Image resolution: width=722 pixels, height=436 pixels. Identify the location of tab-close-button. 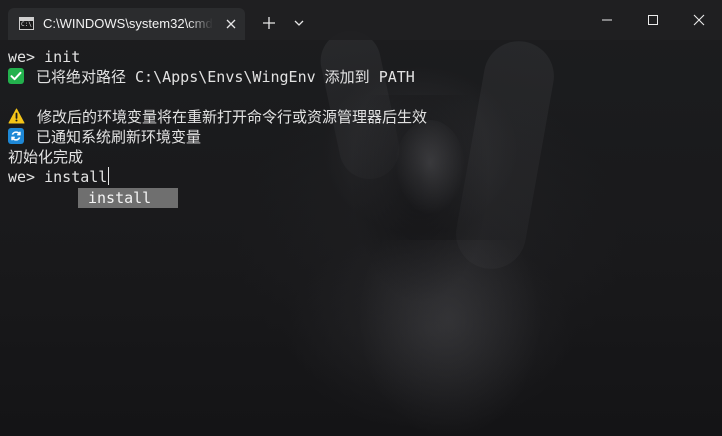
(231, 24).